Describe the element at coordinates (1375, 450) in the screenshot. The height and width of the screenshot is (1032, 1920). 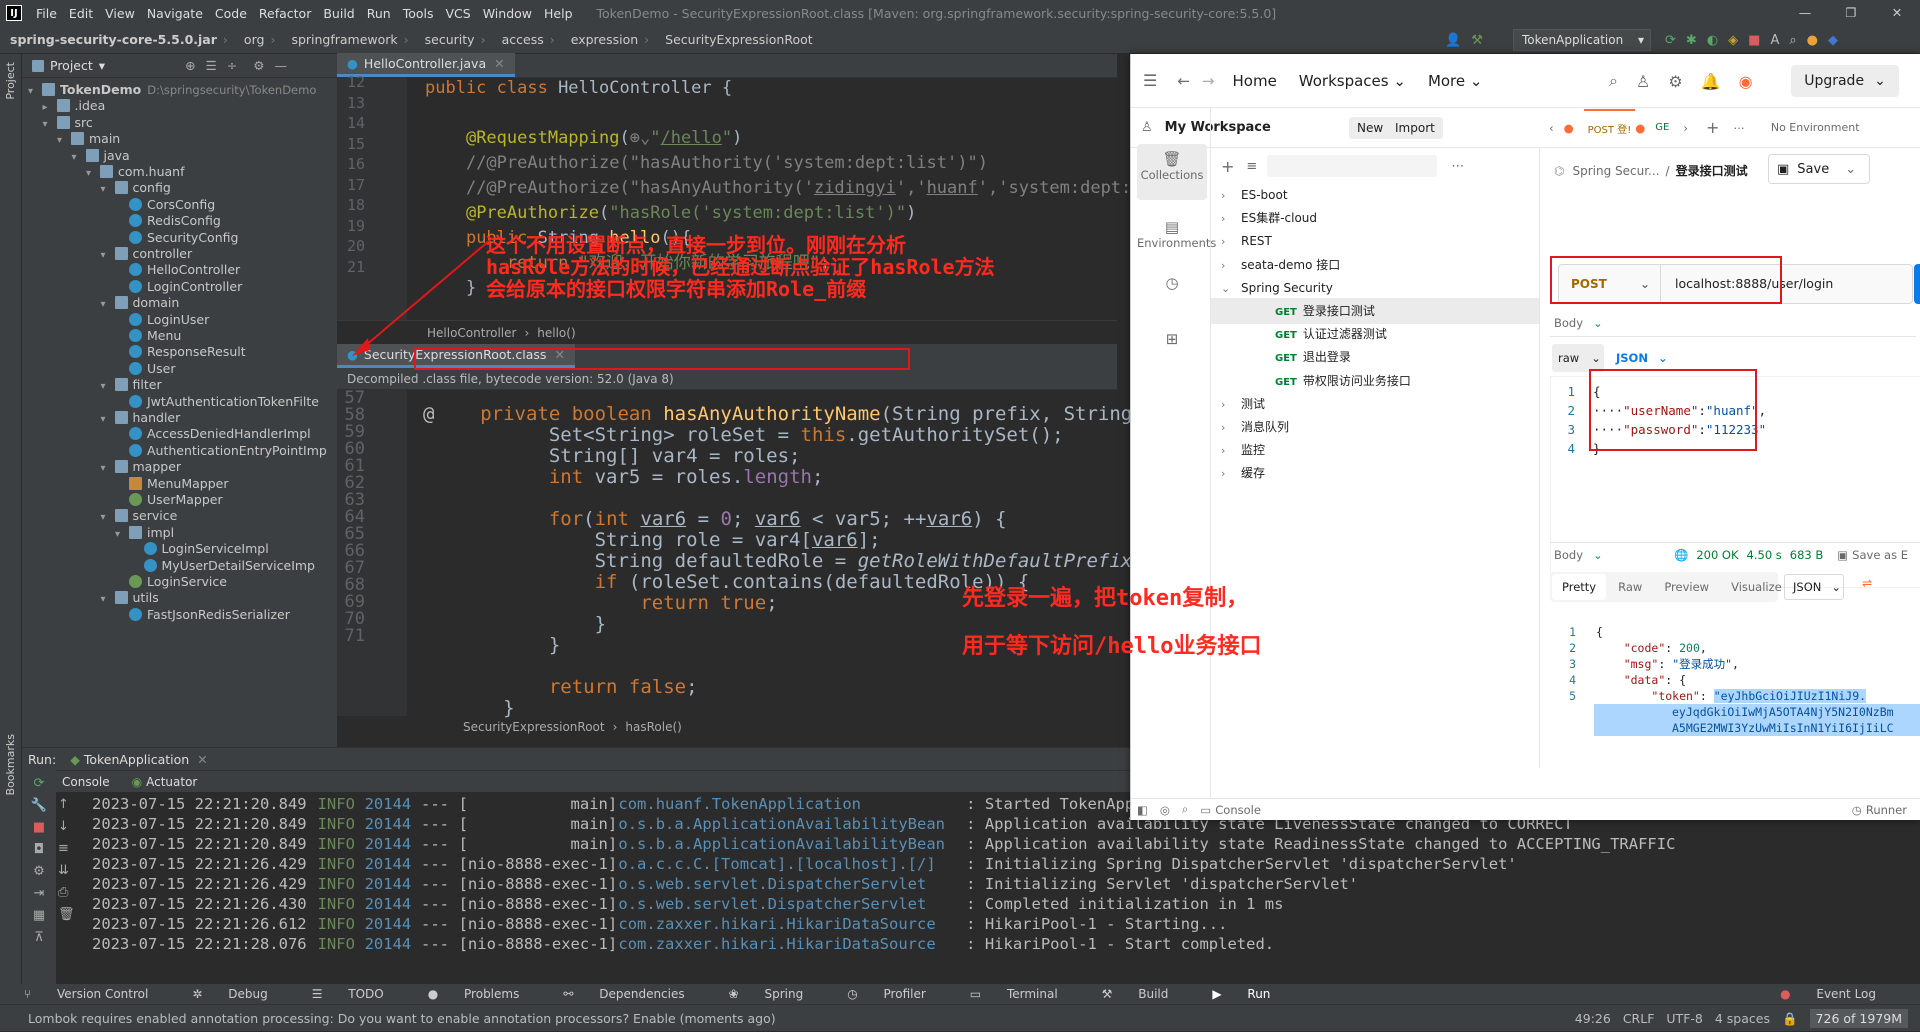
I see `collection-item: › 监控` at that location.